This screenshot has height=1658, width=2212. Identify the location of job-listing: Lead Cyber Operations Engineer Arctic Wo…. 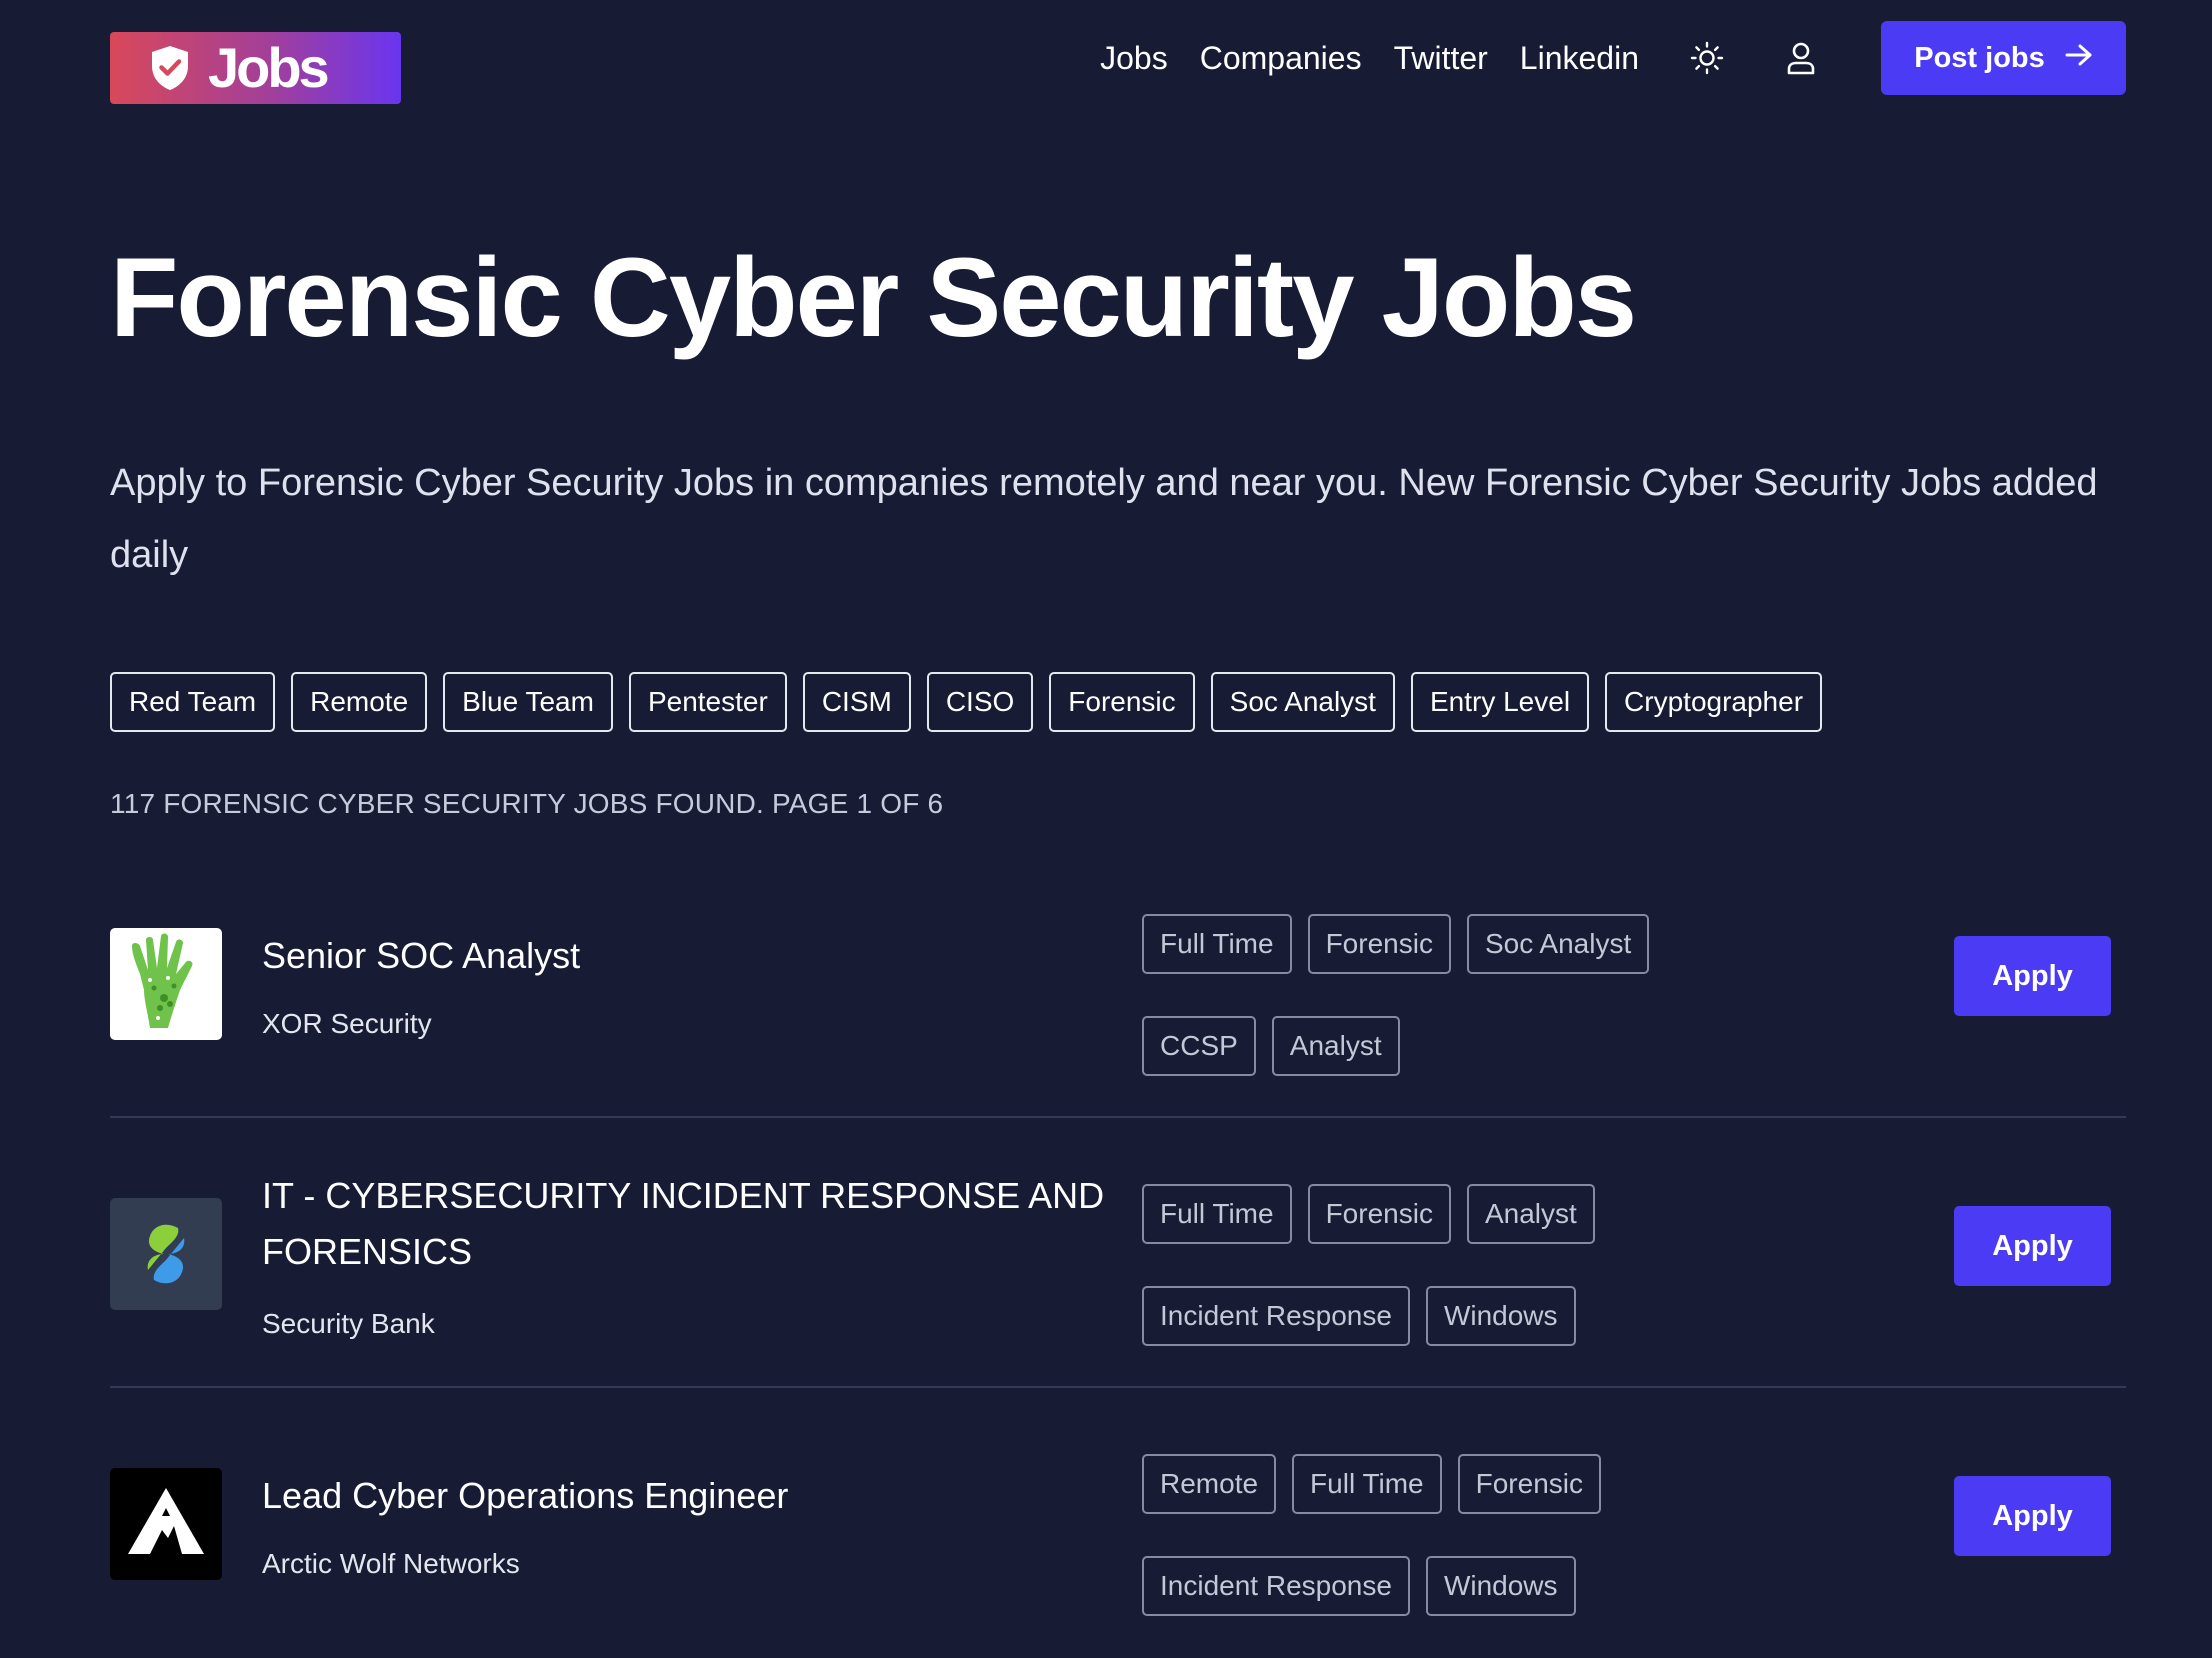
(1118, 1523).